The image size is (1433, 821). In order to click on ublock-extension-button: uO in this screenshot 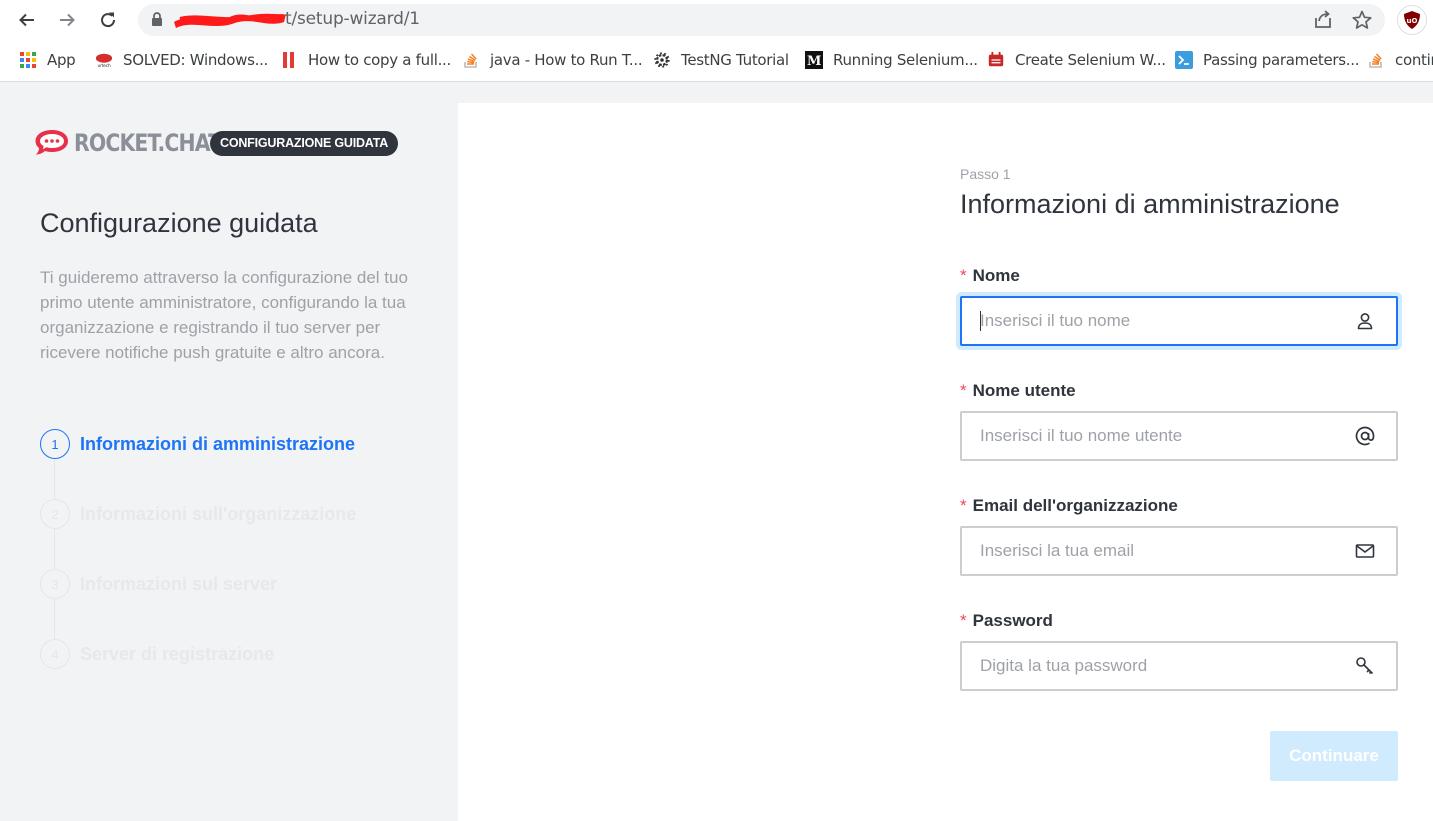, I will do `click(1412, 20)`.